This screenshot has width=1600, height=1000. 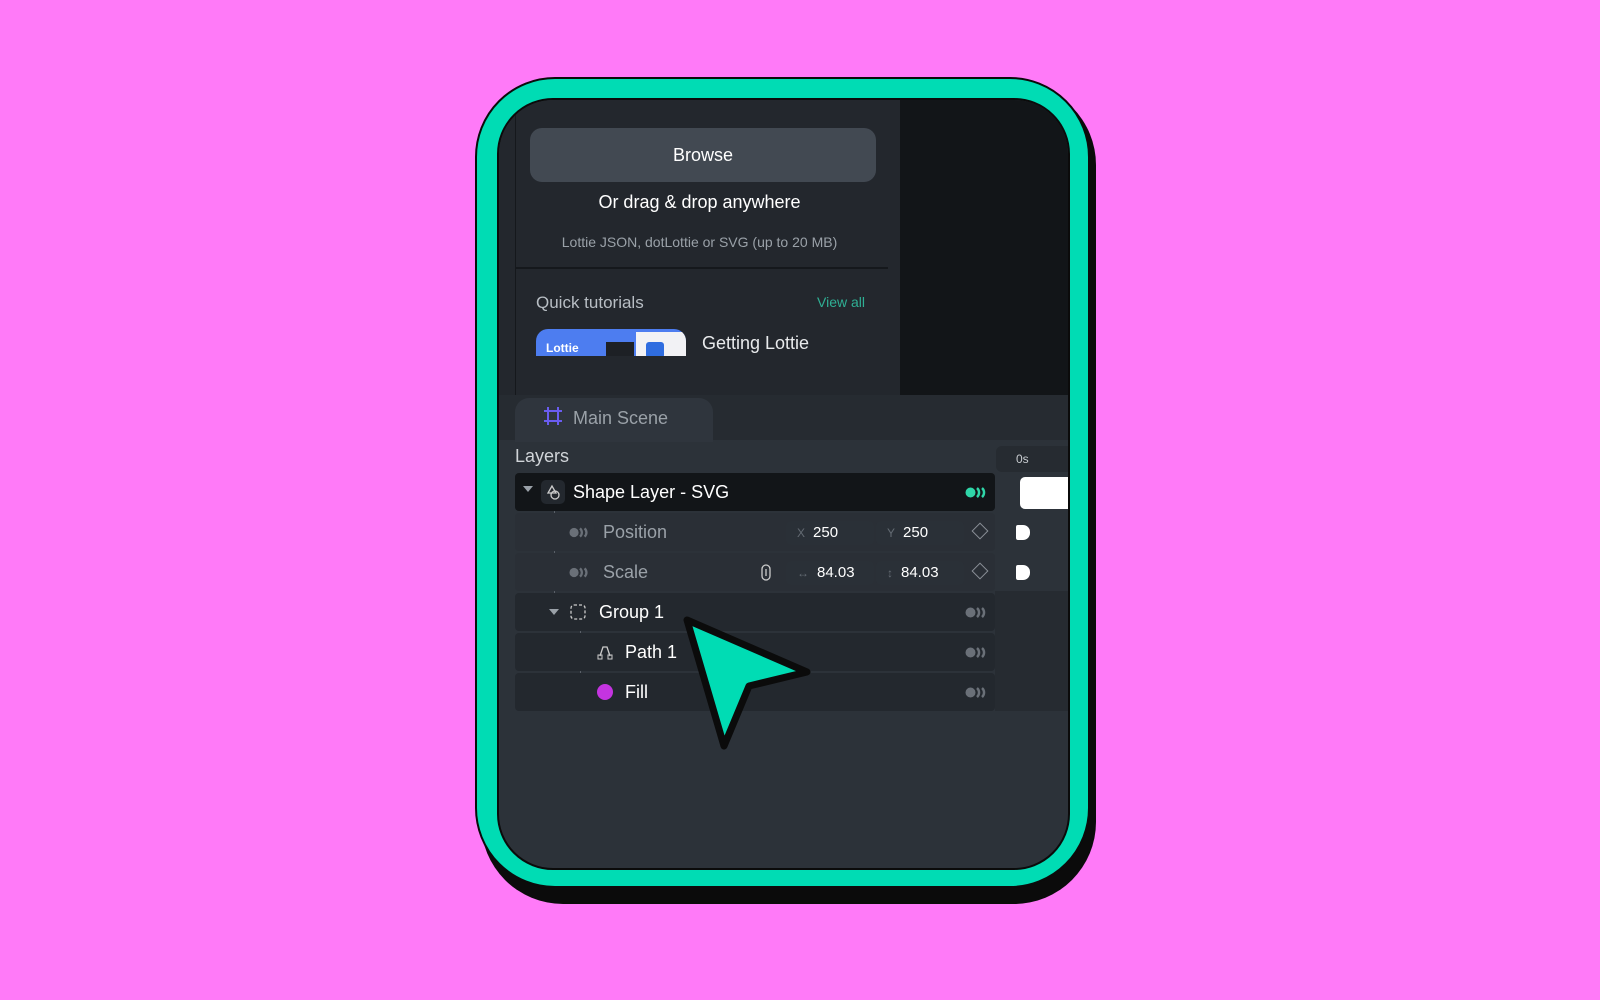 What do you see at coordinates (605, 653) in the screenshot?
I see `path-icon` at bounding box center [605, 653].